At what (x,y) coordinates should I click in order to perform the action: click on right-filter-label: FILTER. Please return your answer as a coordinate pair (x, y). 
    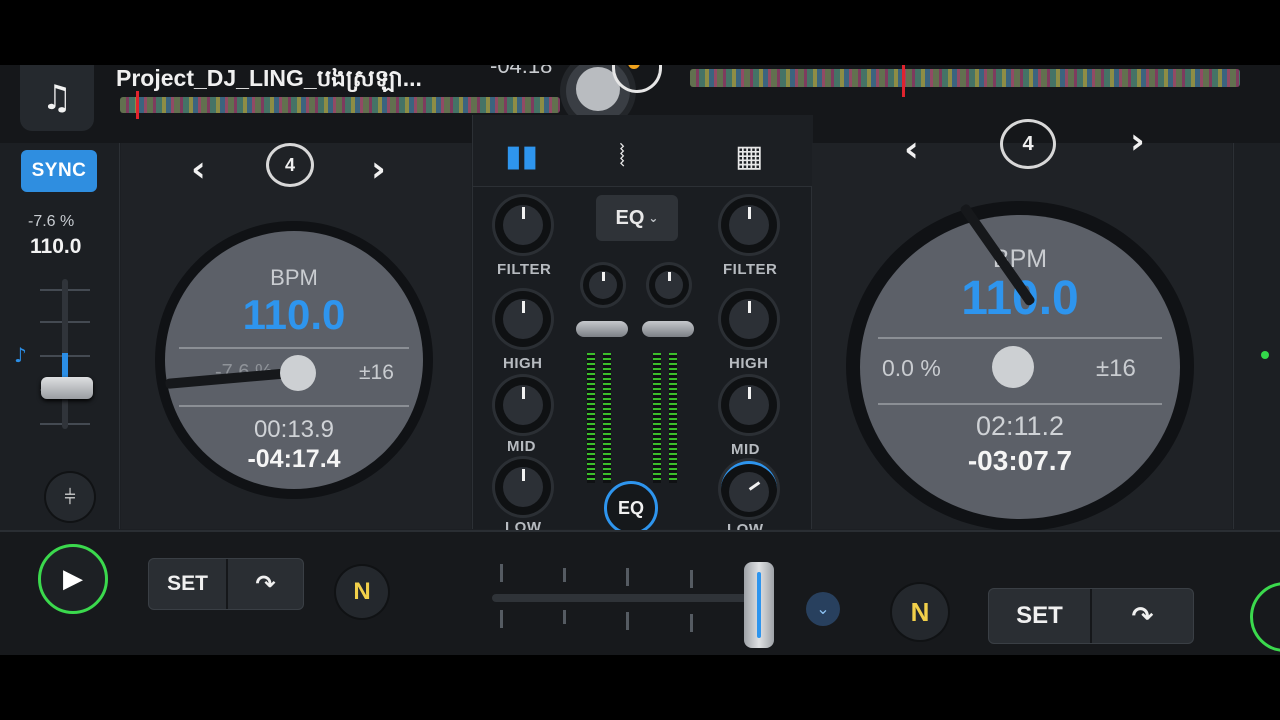
    Looking at the image, I should click on (750, 269).